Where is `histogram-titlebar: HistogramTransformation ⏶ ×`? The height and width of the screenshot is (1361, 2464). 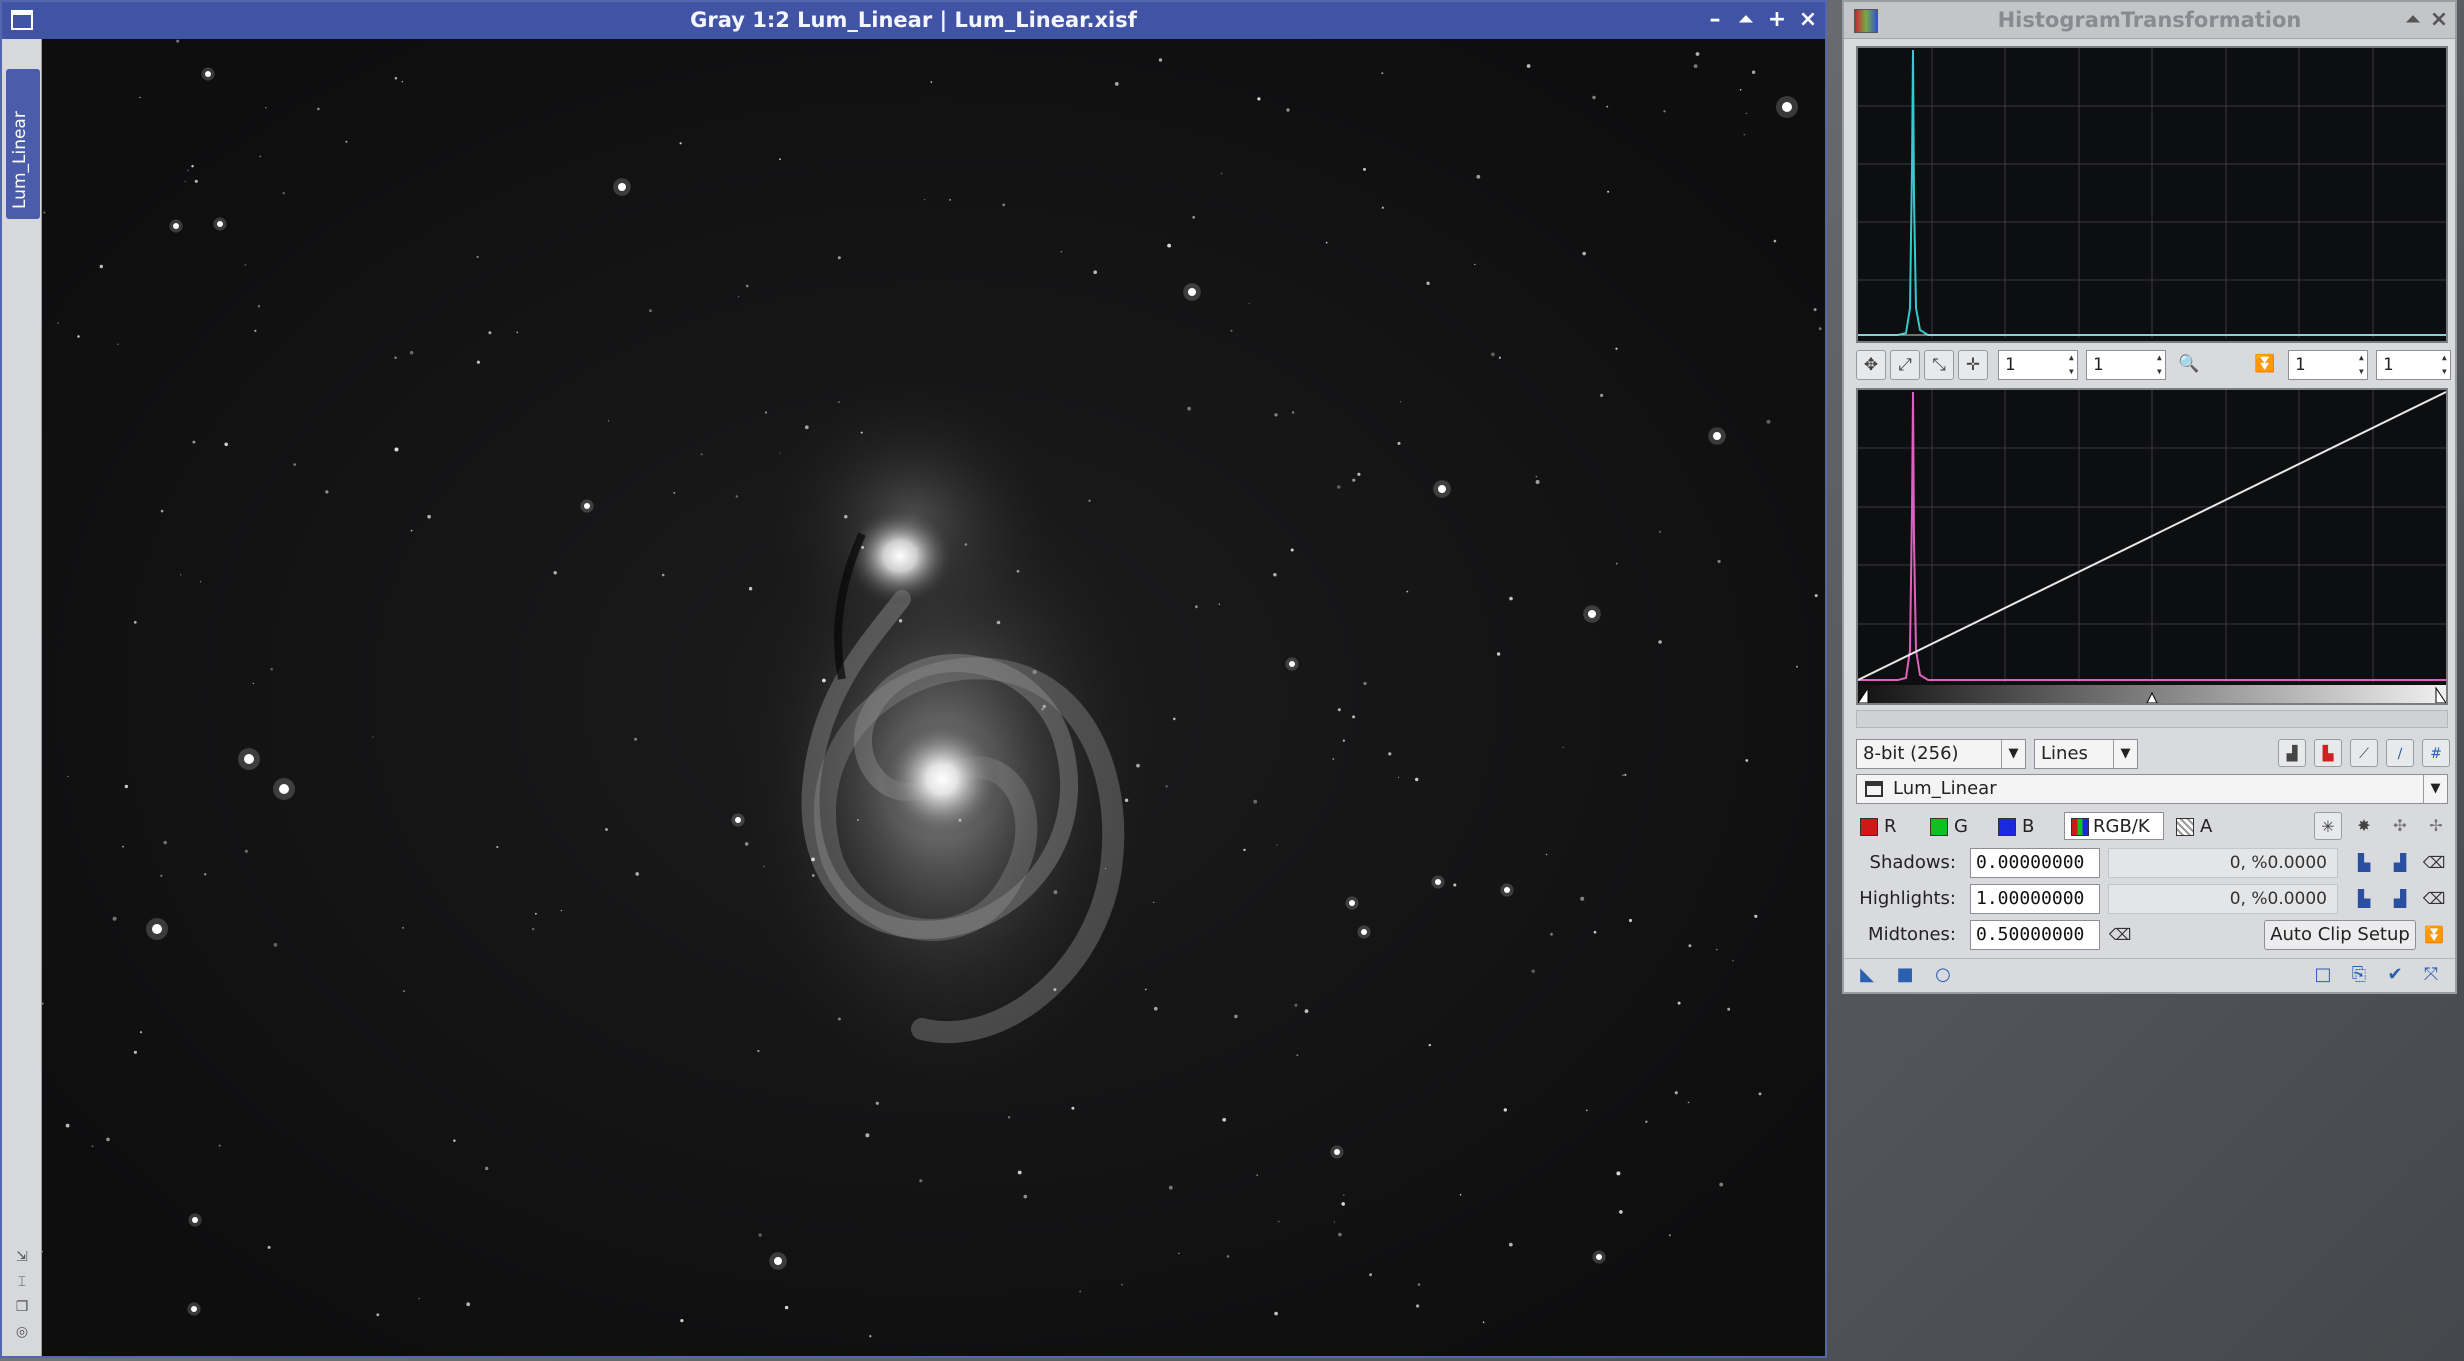 histogram-titlebar: HistogramTransformation ⏶ × is located at coordinates (2149, 20).